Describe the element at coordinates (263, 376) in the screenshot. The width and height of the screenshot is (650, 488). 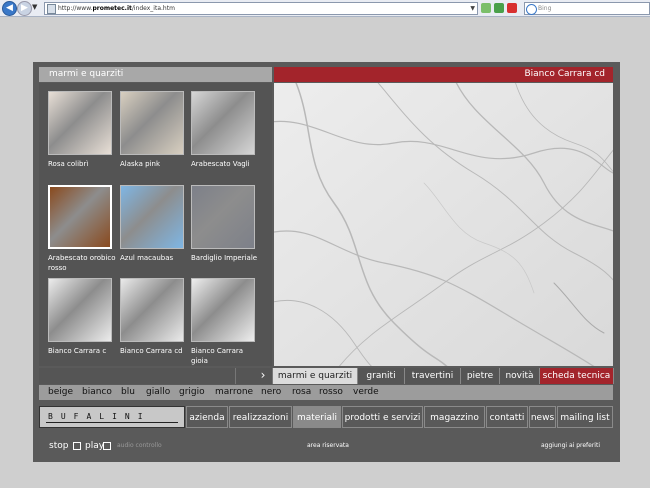
I see `next-arrow-button: ›` at that location.